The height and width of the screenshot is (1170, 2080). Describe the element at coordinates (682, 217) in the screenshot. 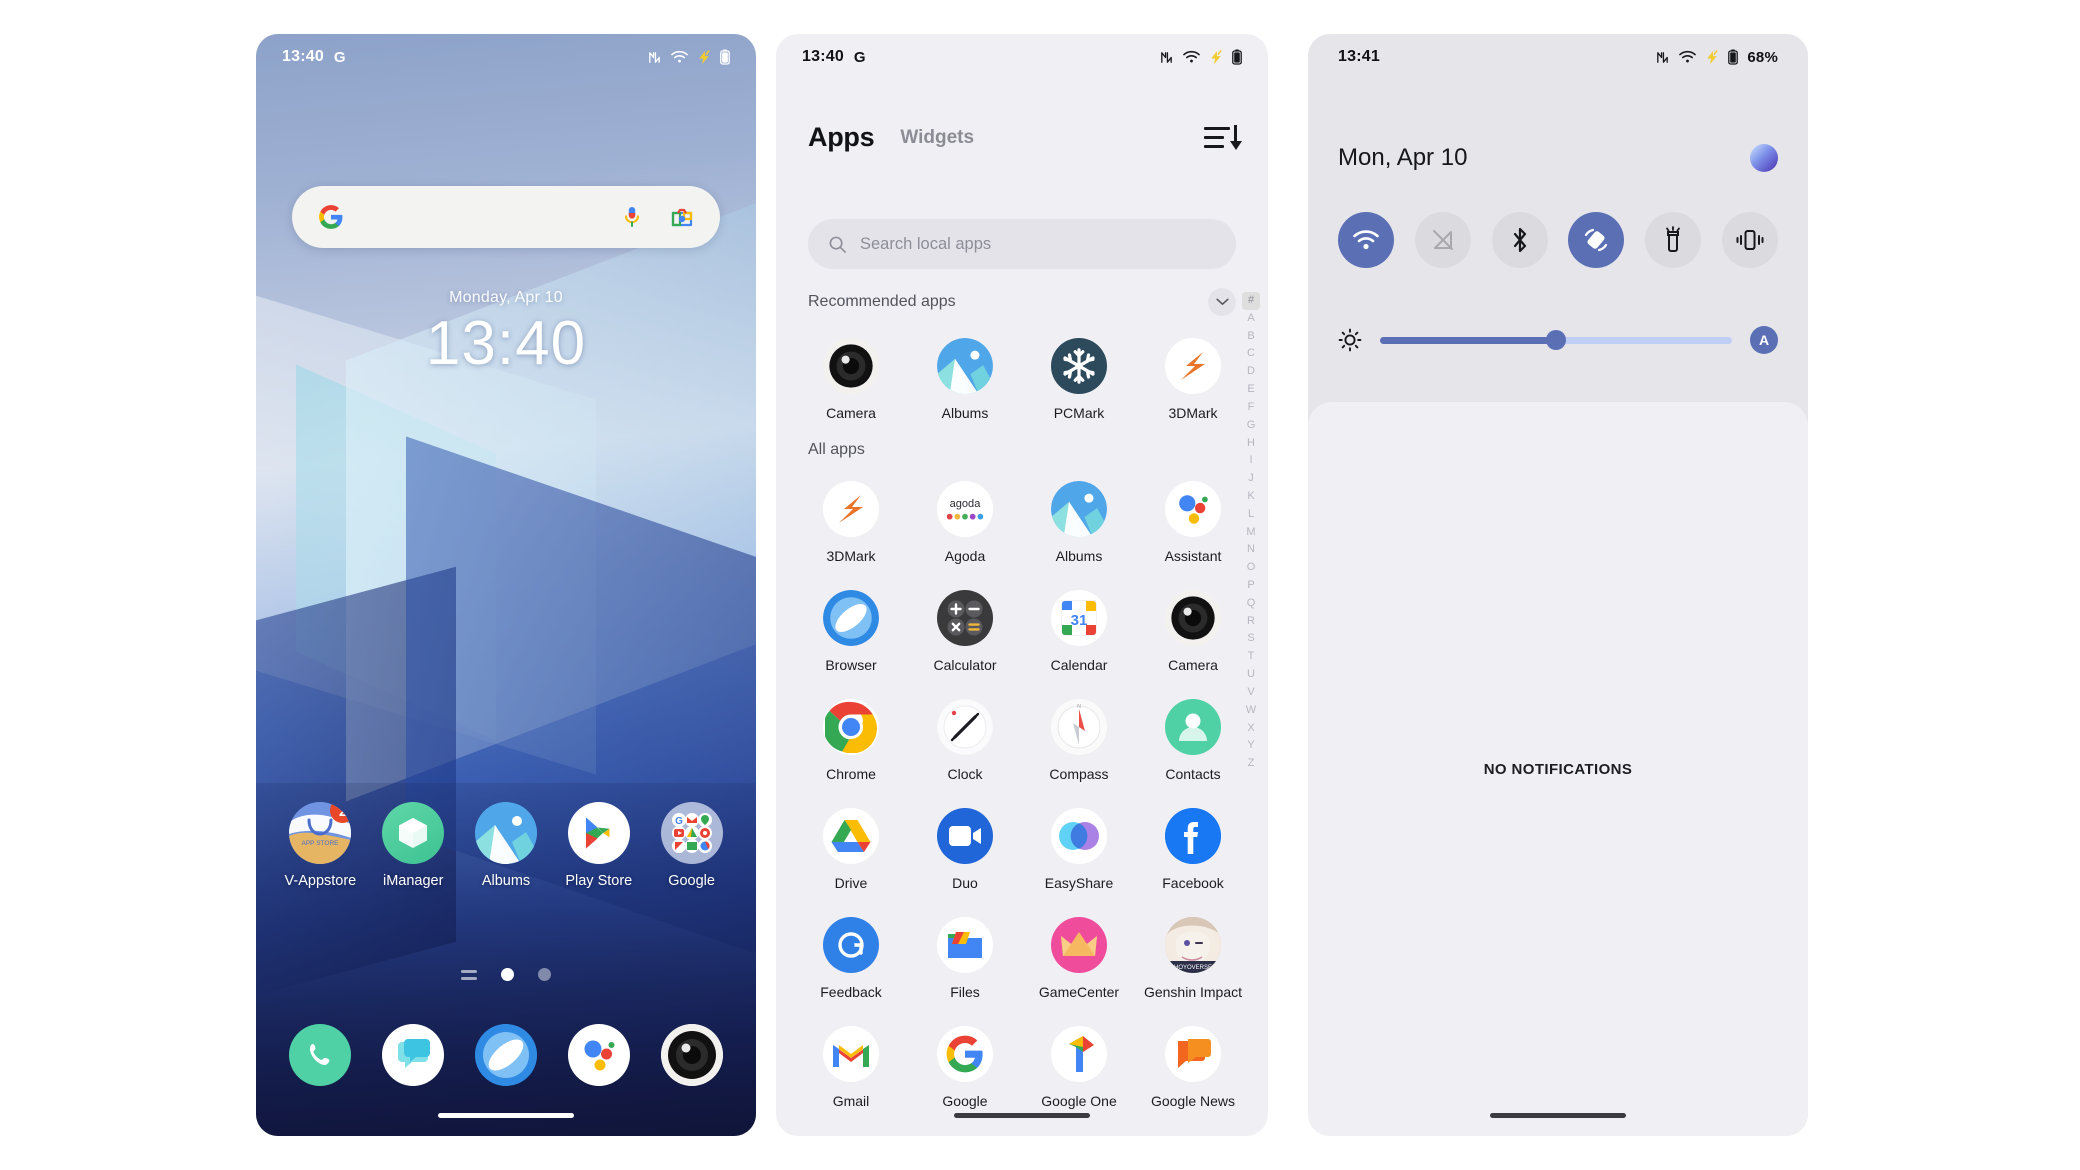

I see `google-lens-icon` at that location.